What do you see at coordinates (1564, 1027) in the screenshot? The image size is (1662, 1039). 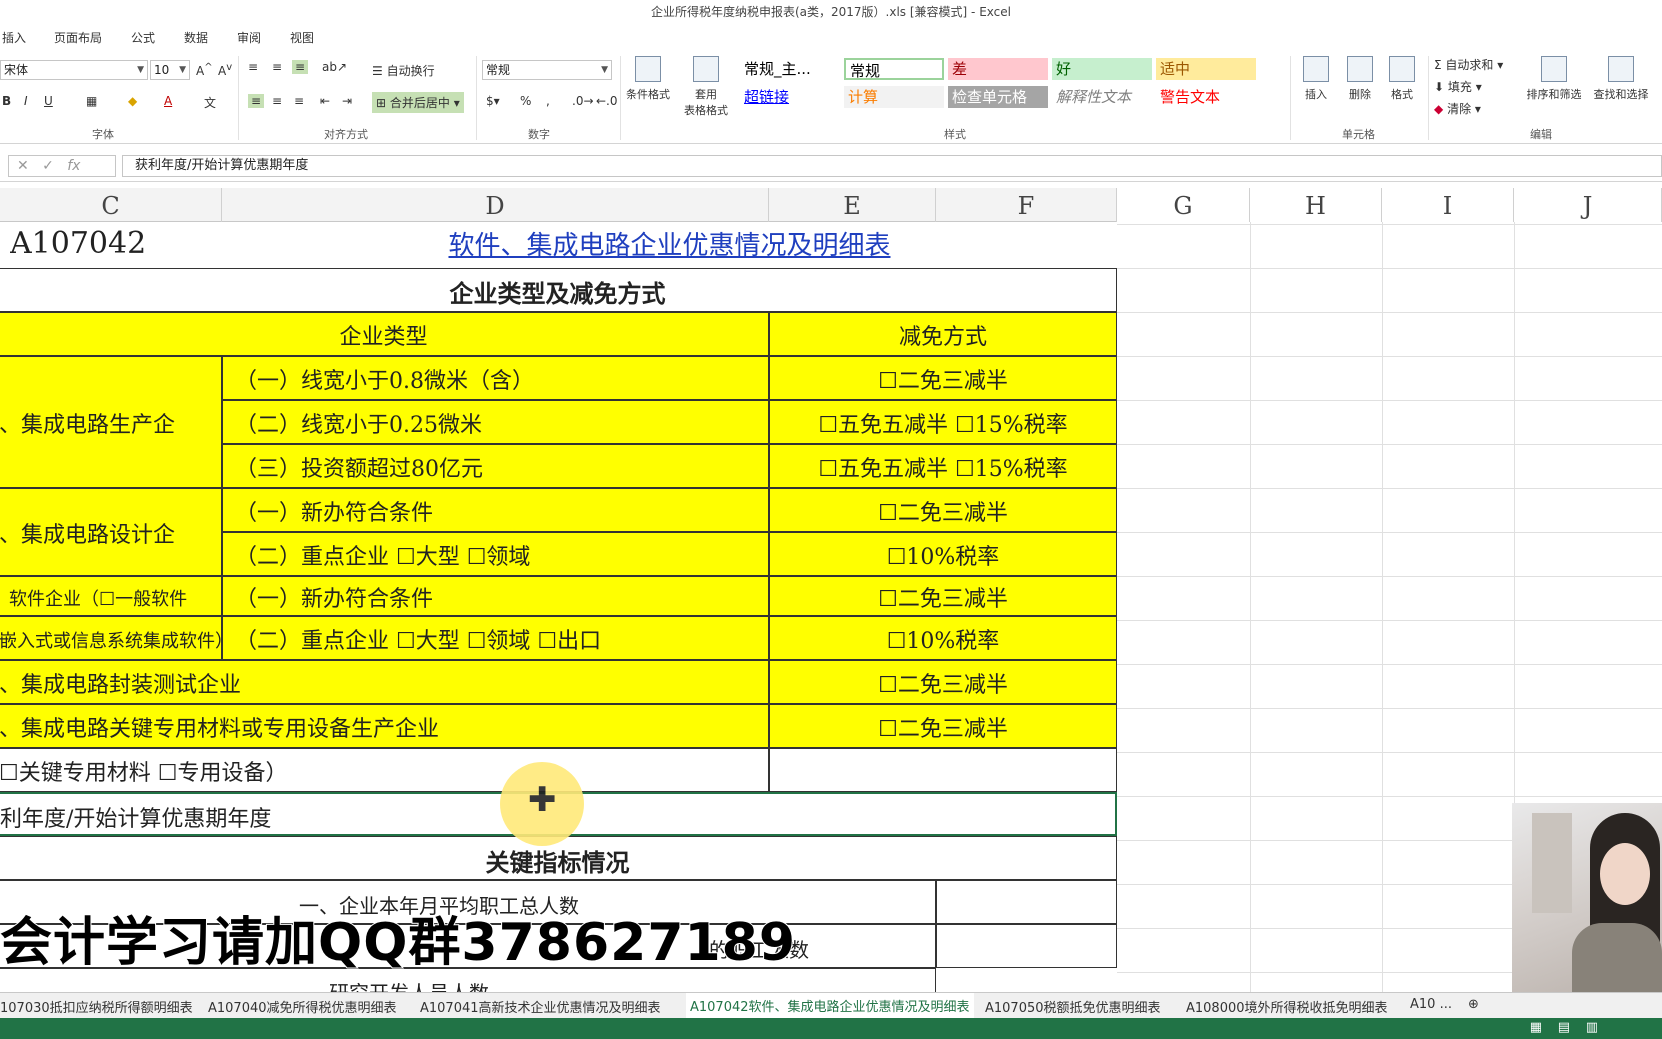 I see `page-layout-icon: ▤` at bounding box center [1564, 1027].